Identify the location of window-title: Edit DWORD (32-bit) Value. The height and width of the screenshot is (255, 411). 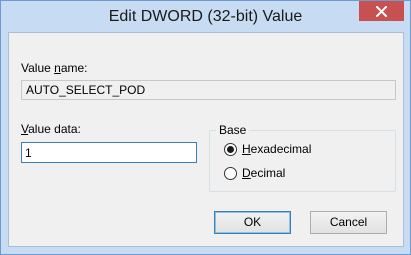
(205, 16).